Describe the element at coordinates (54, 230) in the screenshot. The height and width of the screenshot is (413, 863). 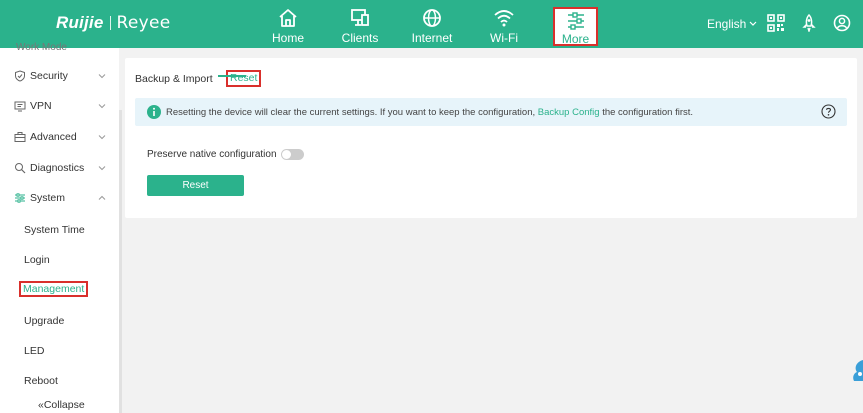
I see `sidebar-subitem-system-time: System Time` at that location.